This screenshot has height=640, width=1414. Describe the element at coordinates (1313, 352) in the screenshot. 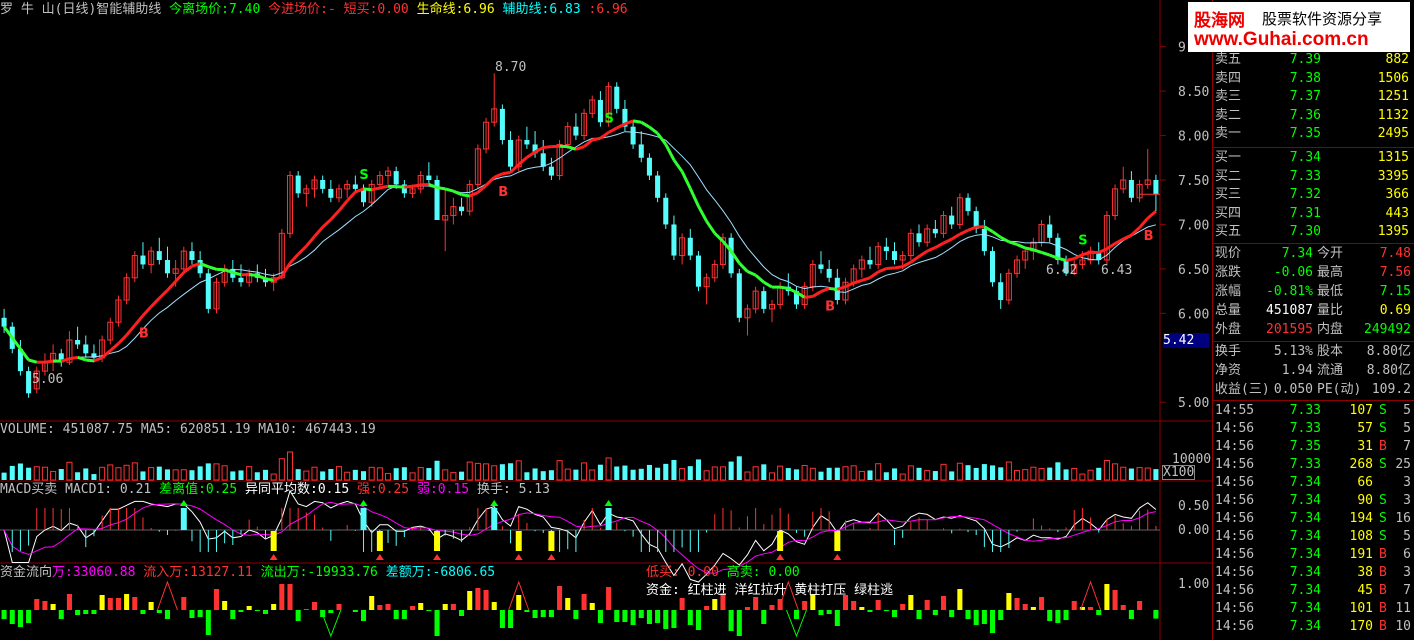

I see `fund-stat-row: 换手 5.13% 股本 8.80亿` at that location.